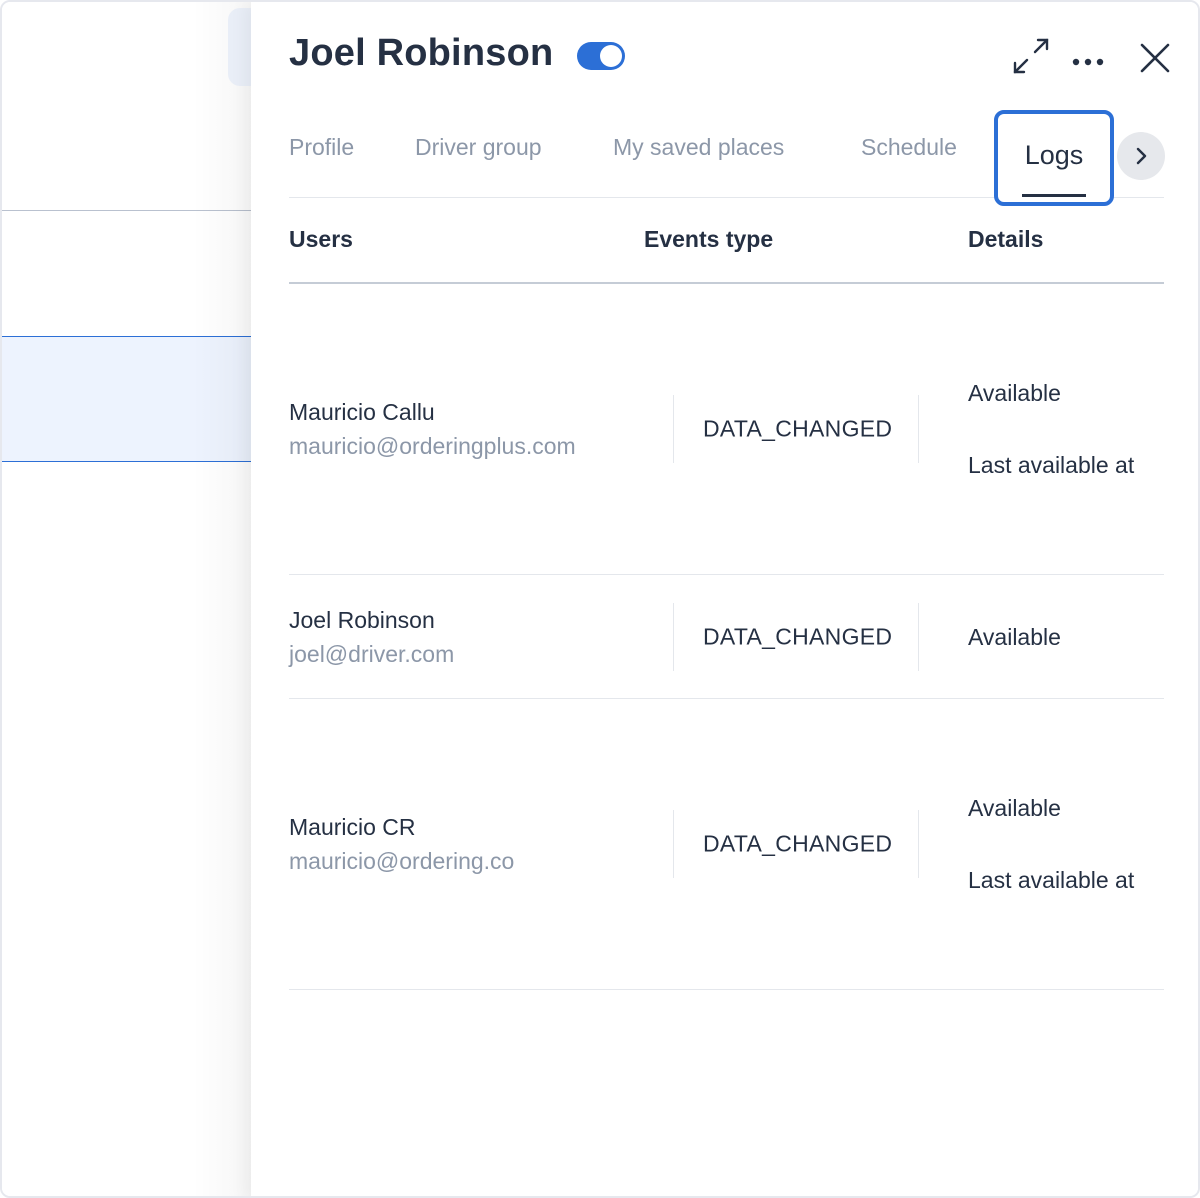 Image resolution: width=1200 pixels, height=1198 pixels. What do you see at coordinates (421, 53) in the screenshot?
I see `drawer-title: Joel Robinson` at bounding box center [421, 53].